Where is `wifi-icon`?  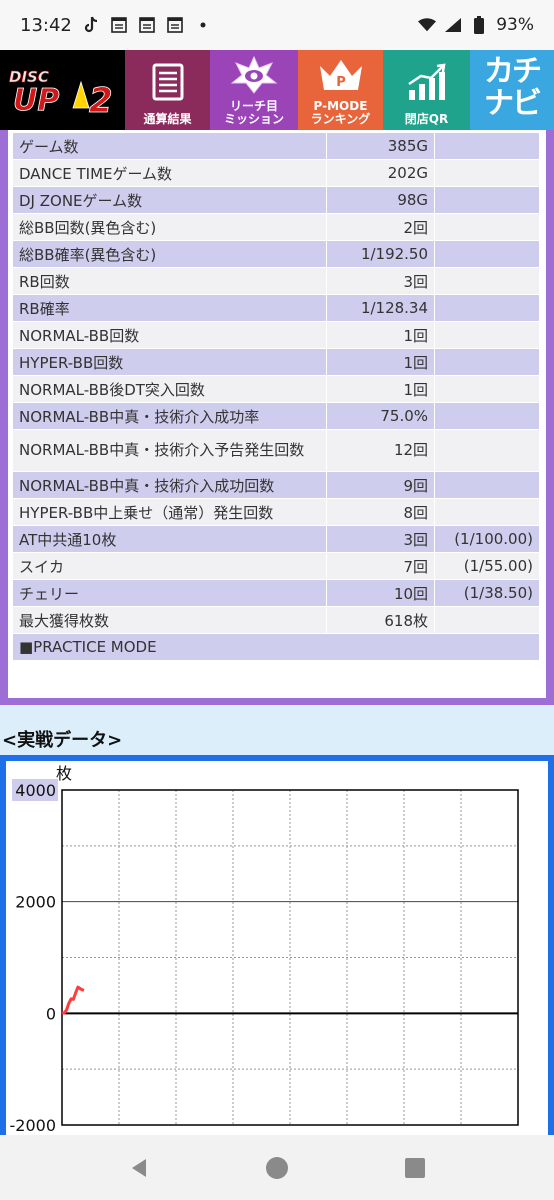 wifi-icon is located at coordinates (427, 25).